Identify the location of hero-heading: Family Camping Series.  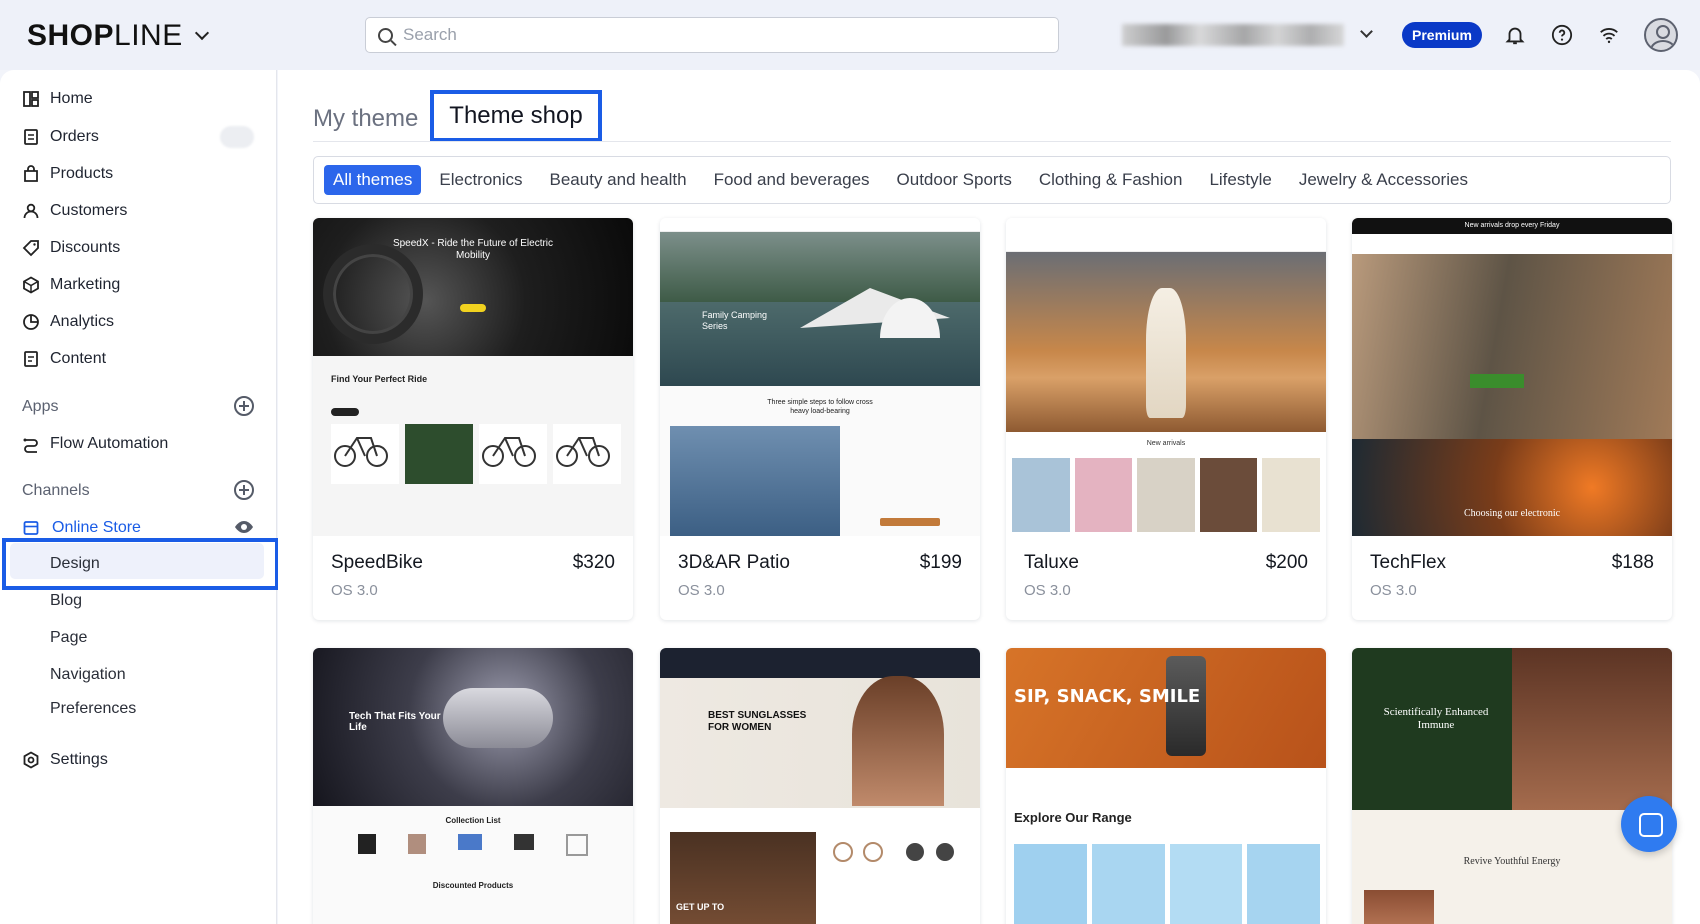
(735, 320).